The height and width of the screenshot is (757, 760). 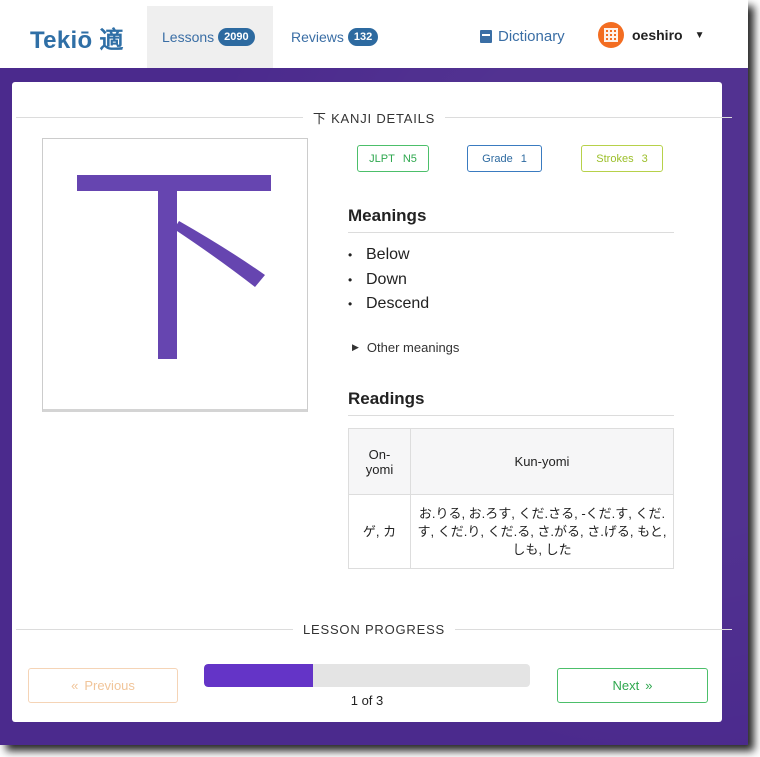 I want to click on caret-right-icon: ▶, so click(x=355, y=347).